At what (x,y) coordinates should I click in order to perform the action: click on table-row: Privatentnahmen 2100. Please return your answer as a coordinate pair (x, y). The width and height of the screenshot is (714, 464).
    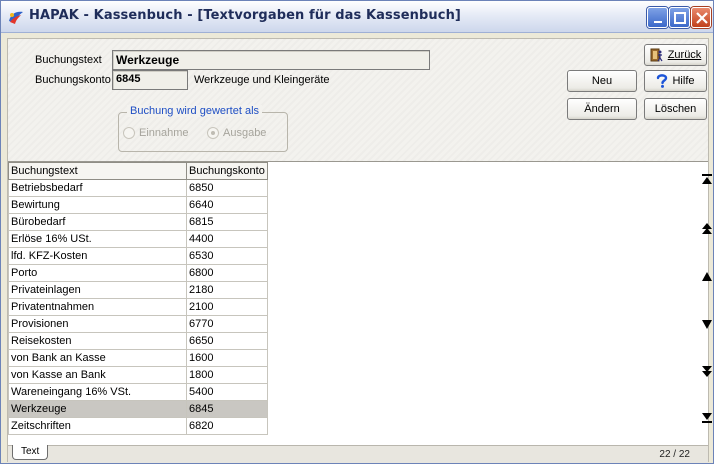
    Looking at the image, I should click on (138, 307).